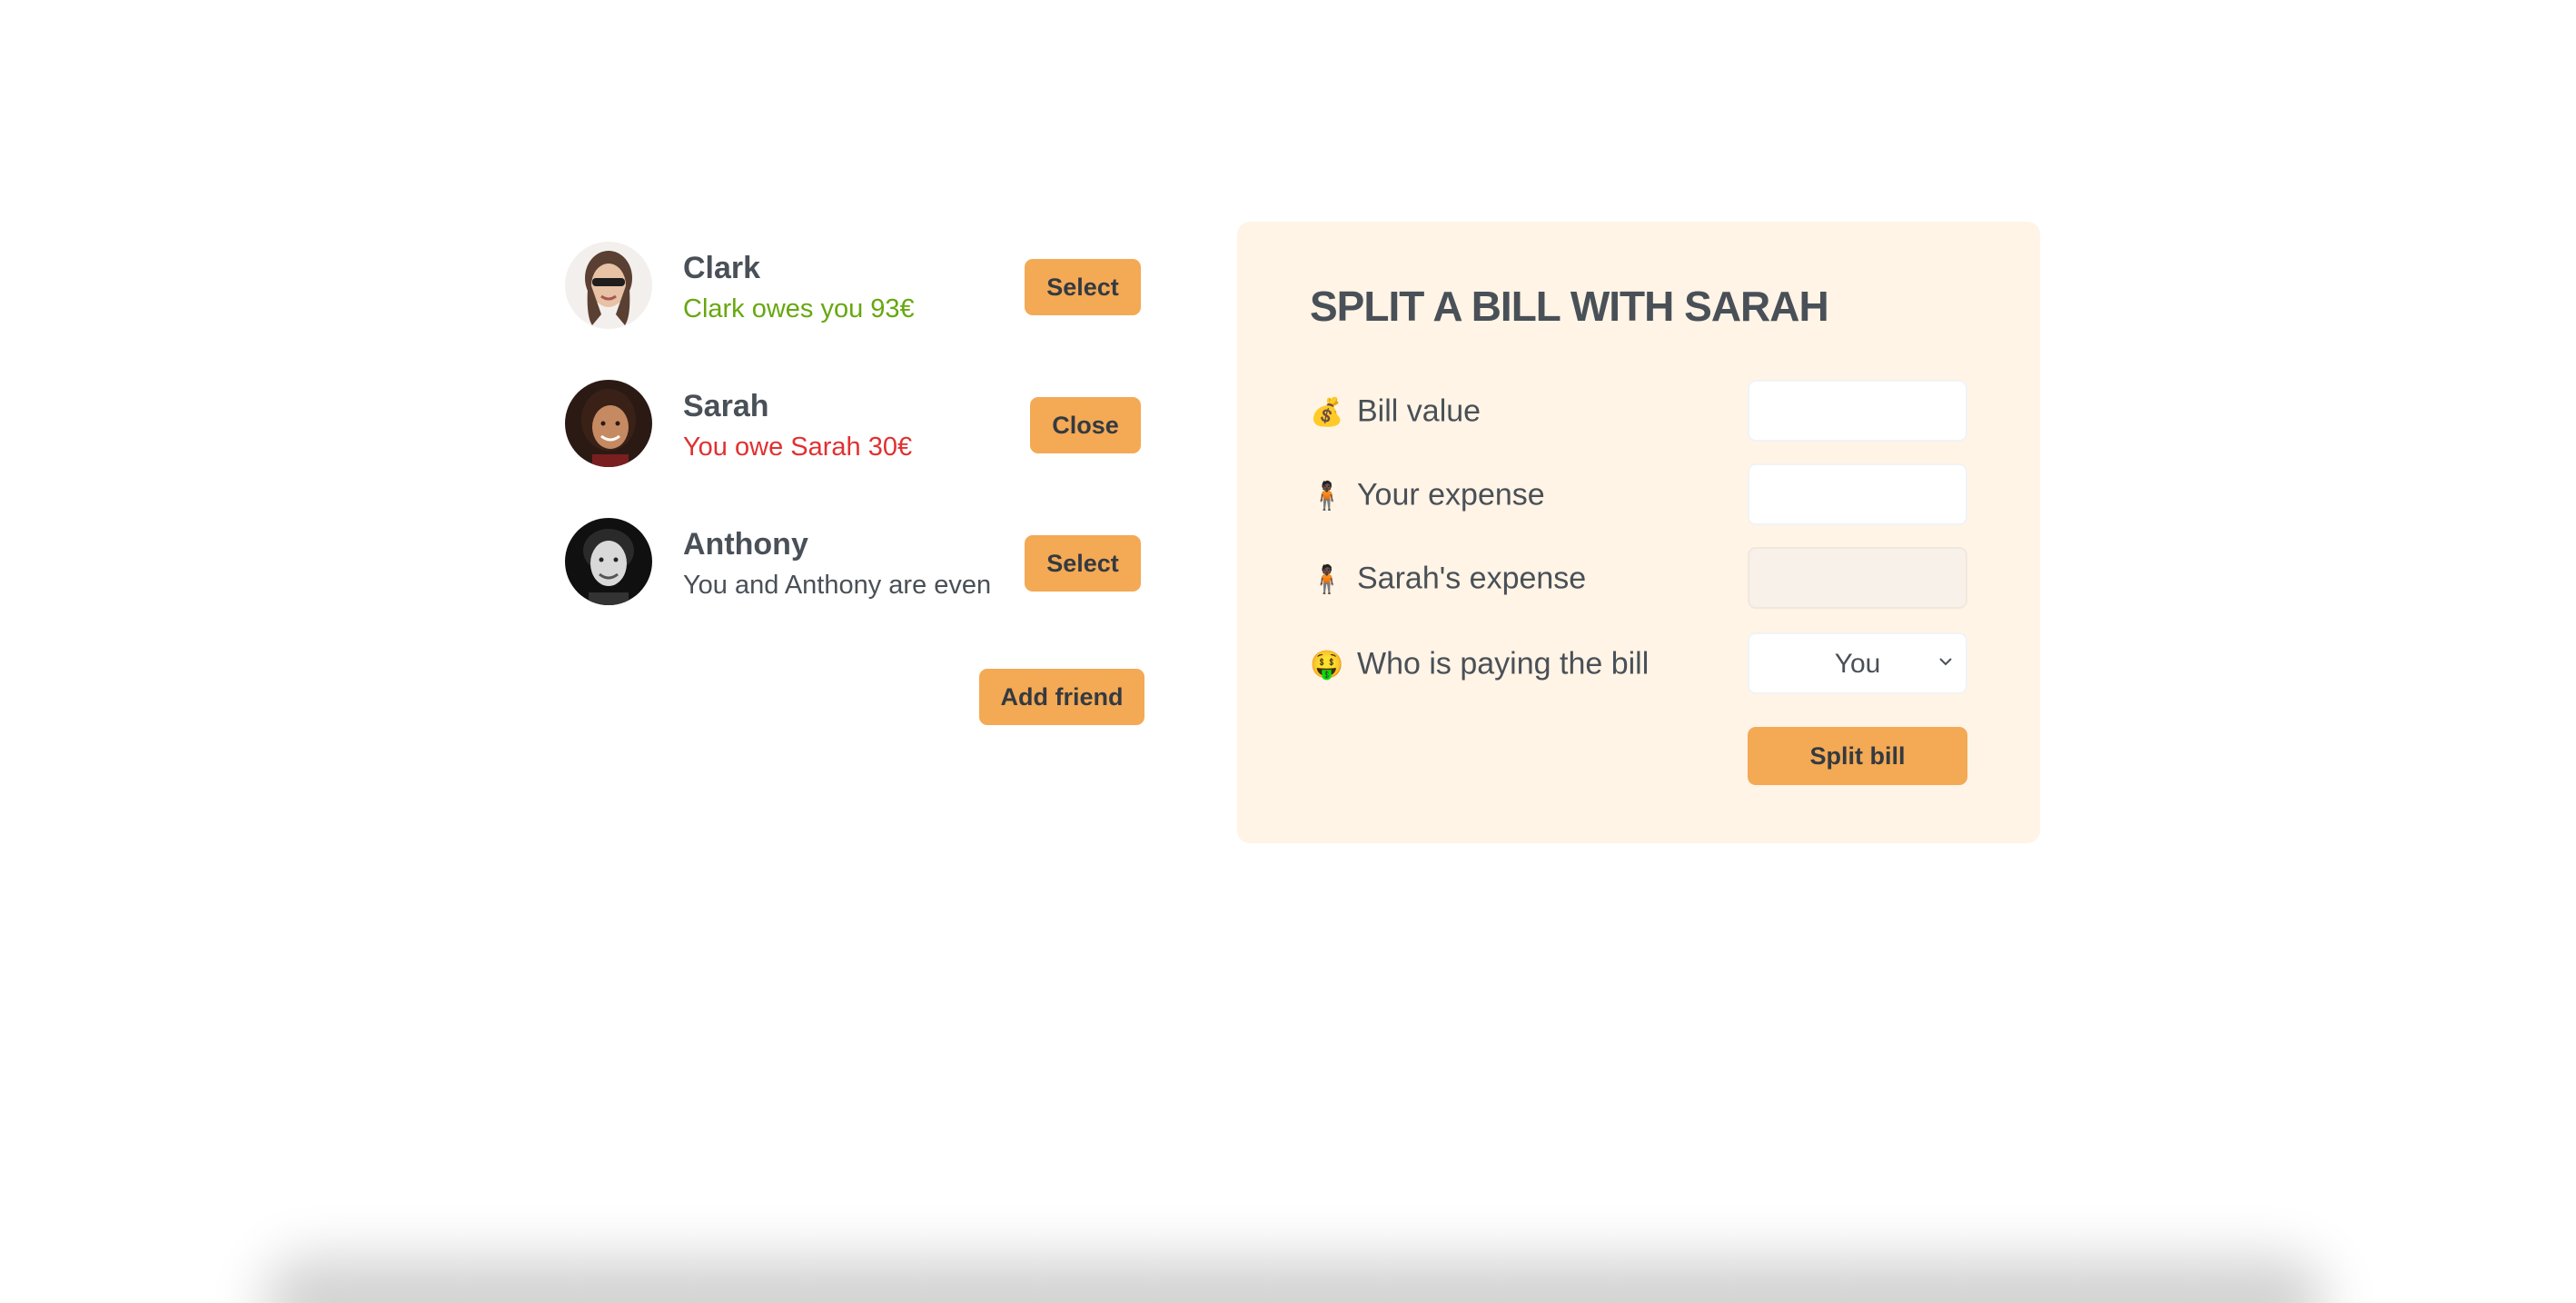 Image resolution: width=2576 pixels, height=1303 pixels. Describe the element at coordinates (1085, 425) in the screenshot. I see `close-friend-button: Close` at that location.